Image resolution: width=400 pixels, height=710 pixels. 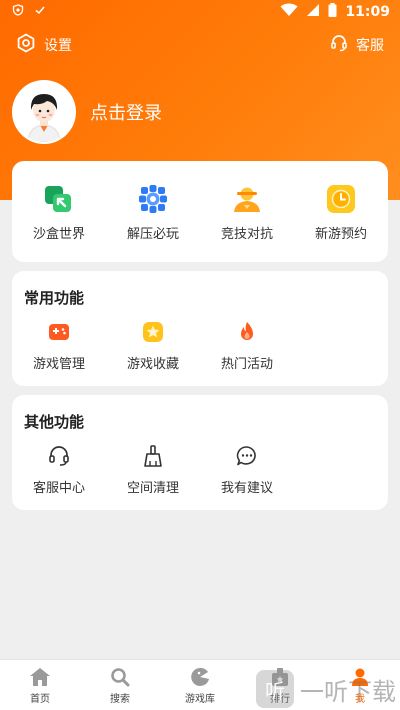 I want to click on category-competitive: 竞技对抗, so click(x=247, y=212).